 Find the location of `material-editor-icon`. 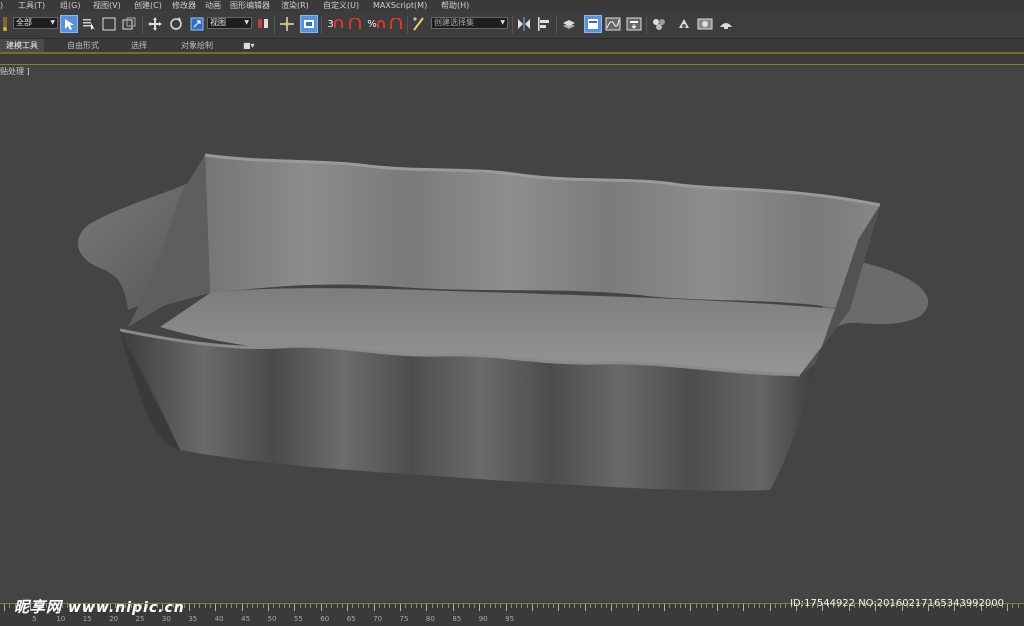

material-editor-icon is located at coordinates (659, 24).